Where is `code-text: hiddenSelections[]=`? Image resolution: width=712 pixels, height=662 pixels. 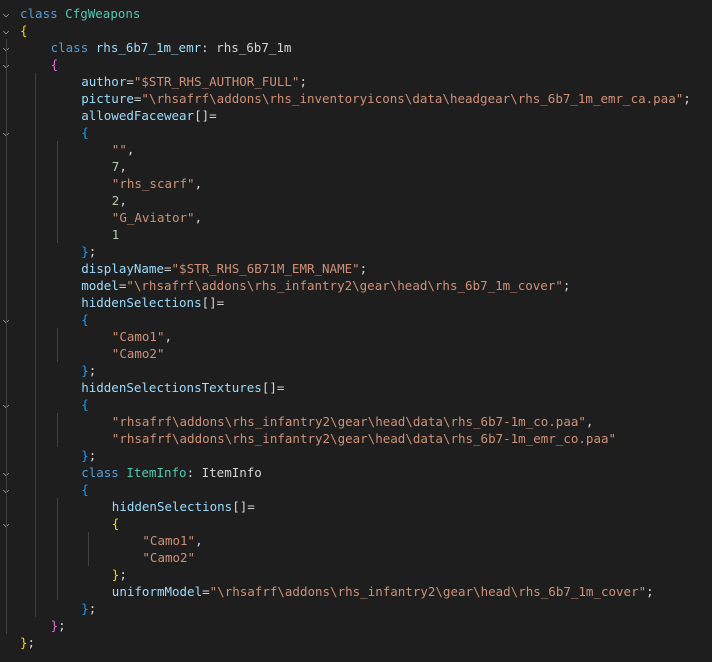 code-text: hiddenSelections[]= is located at coordinates (152, 302).